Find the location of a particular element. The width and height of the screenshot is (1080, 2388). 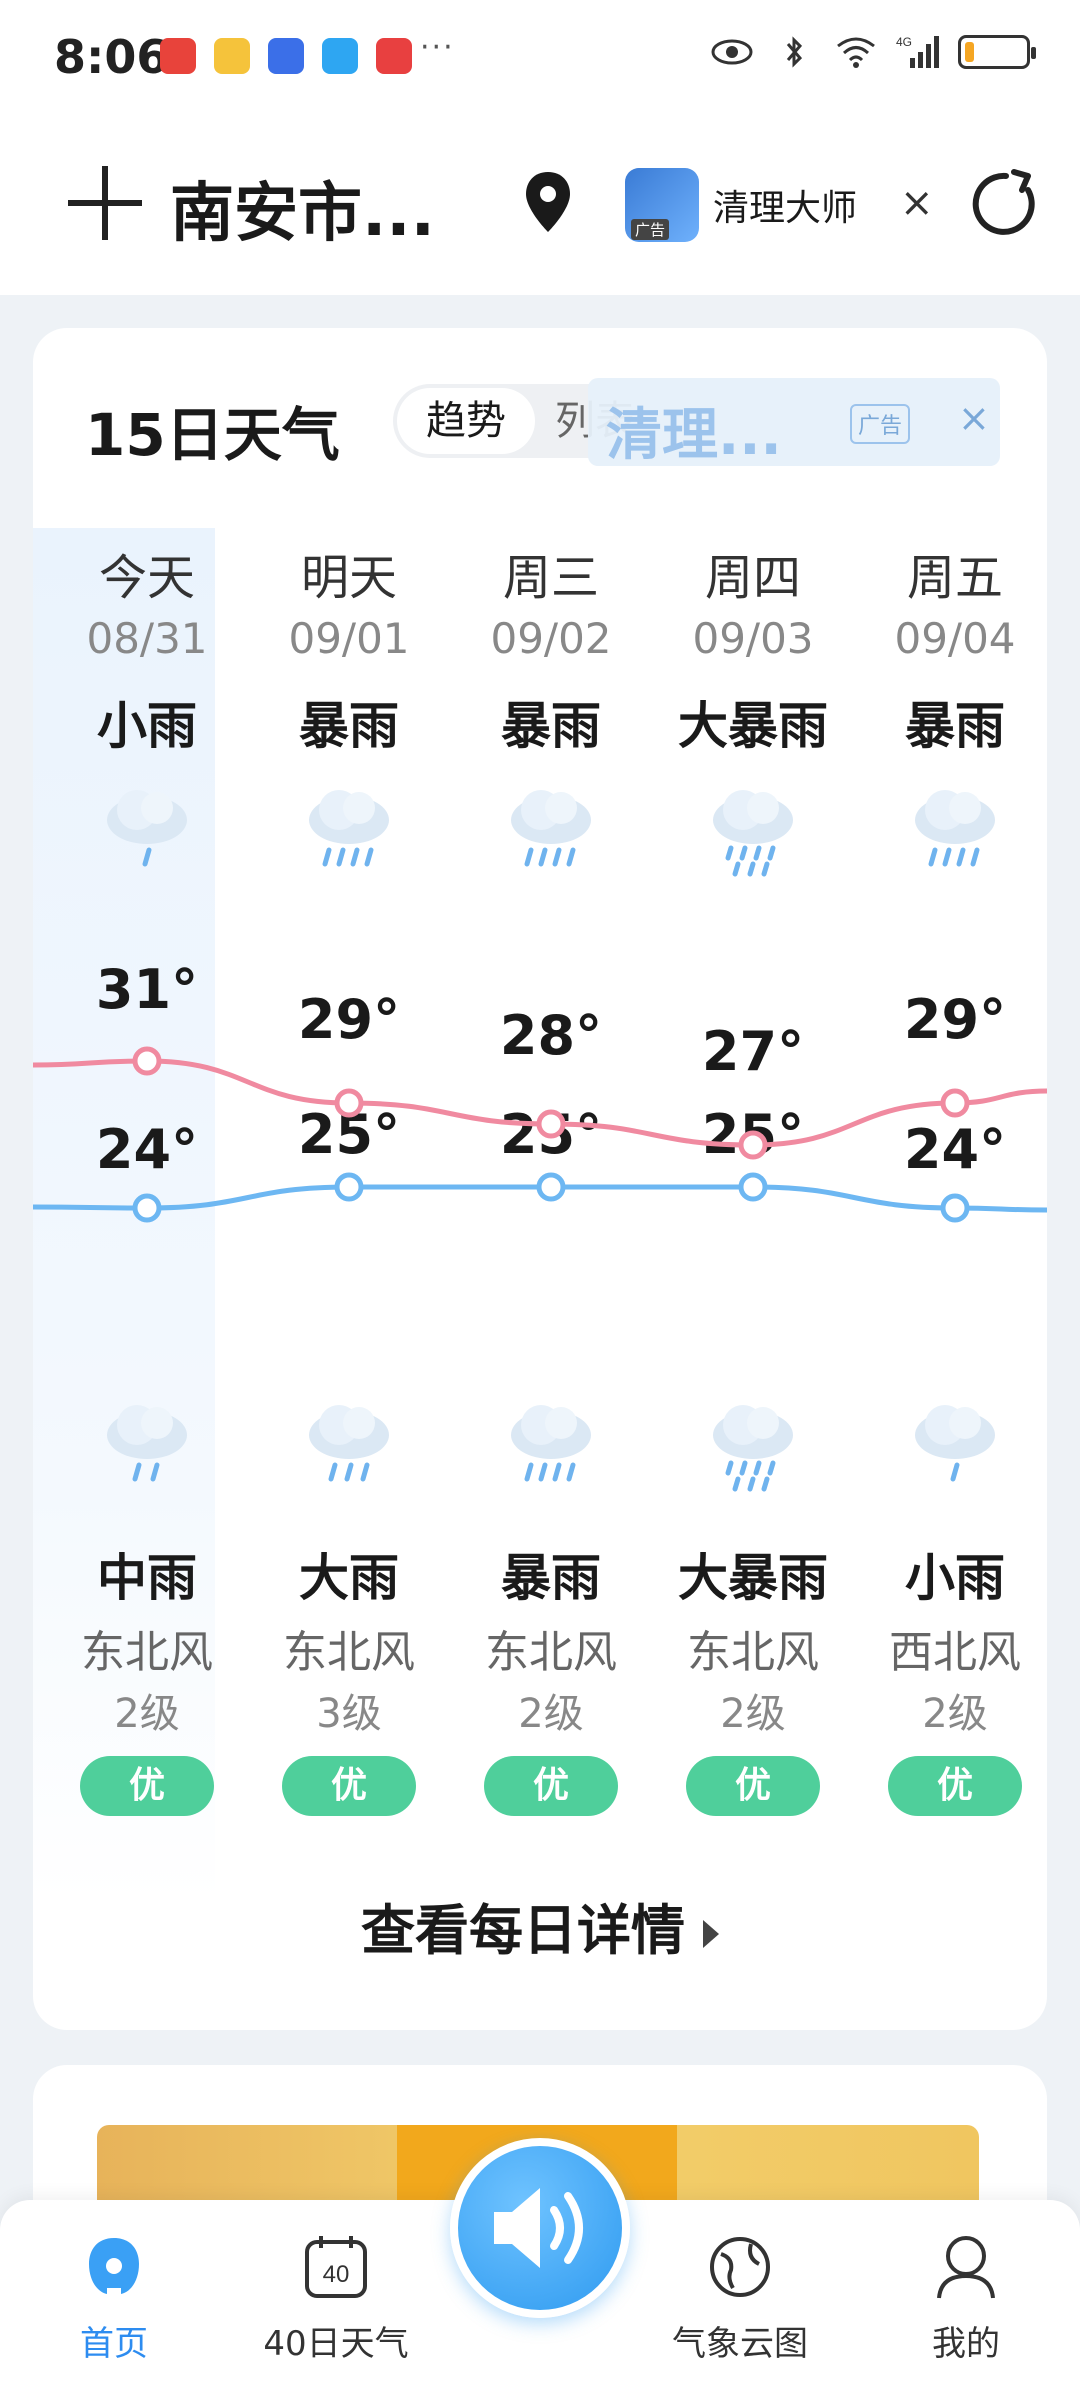

nav-label: 气象云图 is located at coordinates (740, 2344).